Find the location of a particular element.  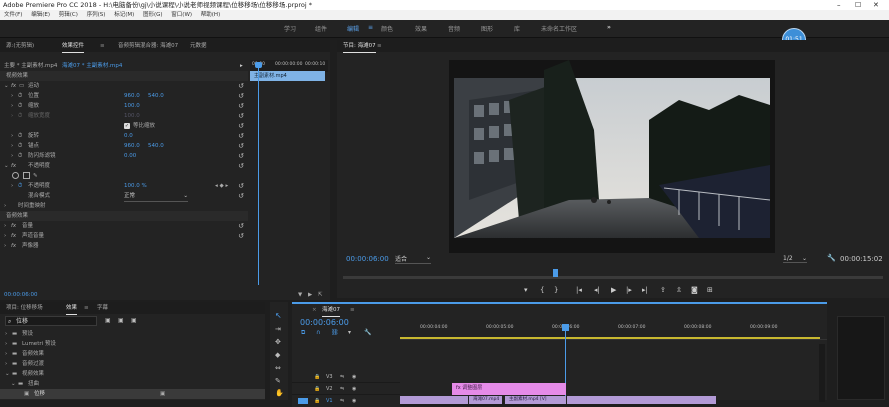

program-timecode: 00:00:06:00 is located at coordinates (367, 259).